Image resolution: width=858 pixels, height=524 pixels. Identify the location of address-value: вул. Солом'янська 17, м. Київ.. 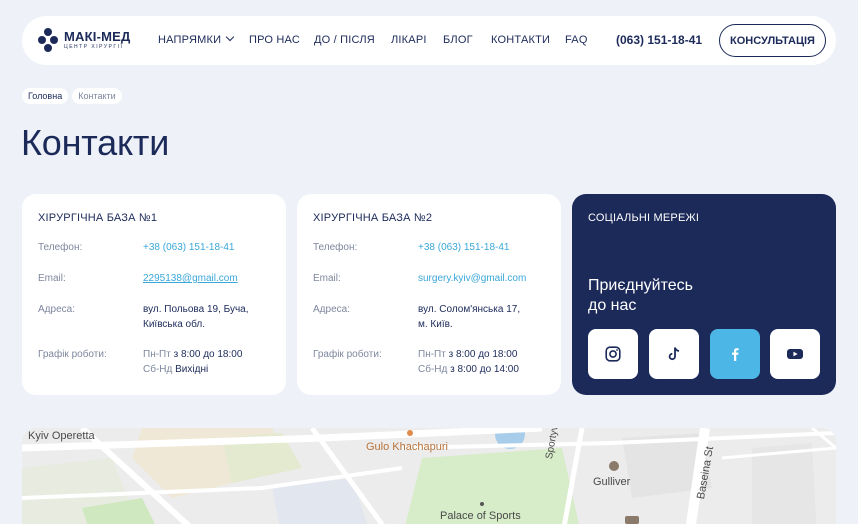
(469, 317).